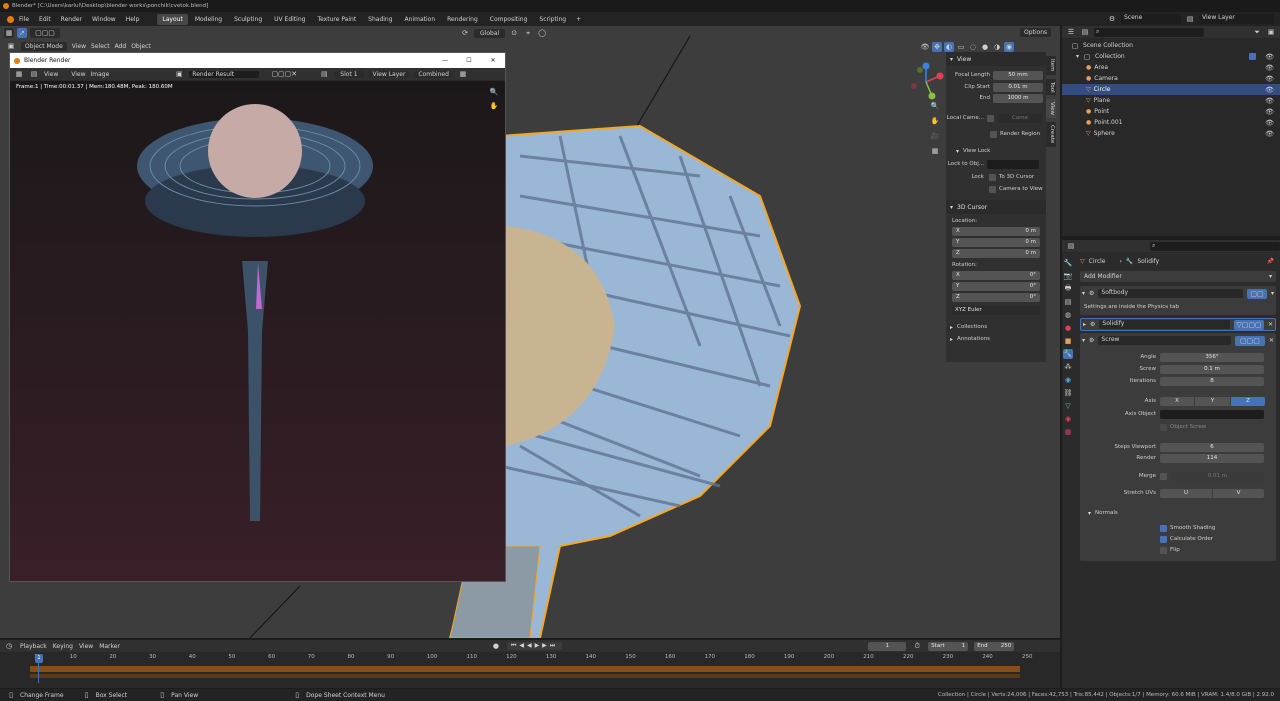 Image resolution: width=1280 pixels, height=701 pixels. I want to click on timeline-menu-keying: Keying, so click(63, 646).